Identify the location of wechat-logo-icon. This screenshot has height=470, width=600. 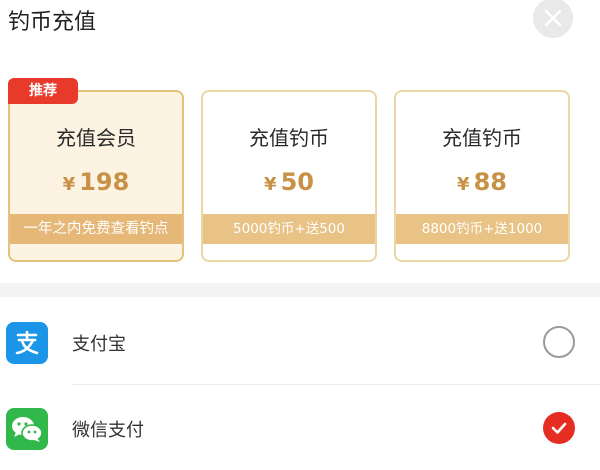
(27, 429).